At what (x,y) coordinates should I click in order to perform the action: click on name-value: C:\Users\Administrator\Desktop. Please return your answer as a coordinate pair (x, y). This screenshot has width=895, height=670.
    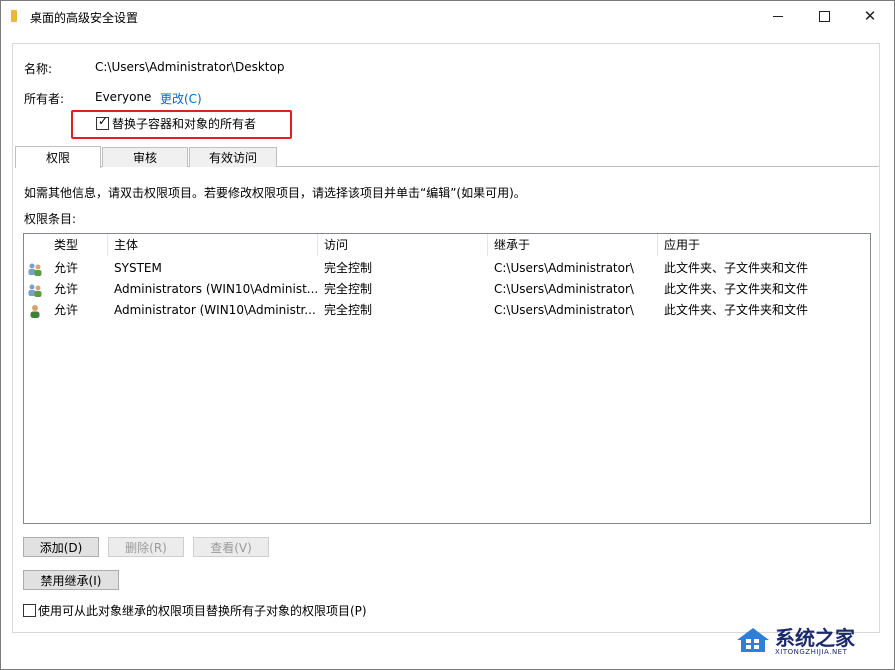
    Looking at the image, I should click on (190, 67).